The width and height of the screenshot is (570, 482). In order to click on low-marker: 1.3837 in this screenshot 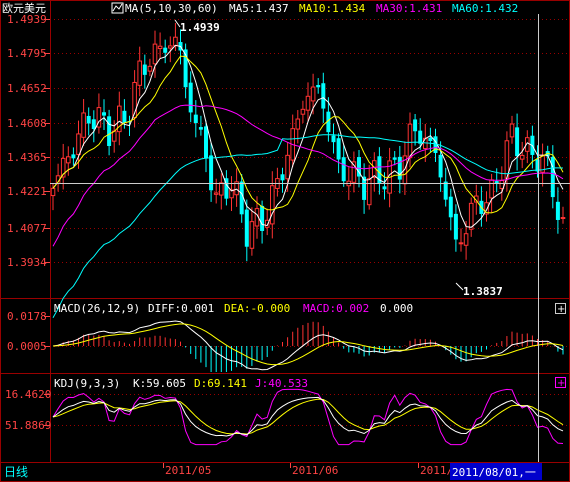, I will do `click(479, 290)`.